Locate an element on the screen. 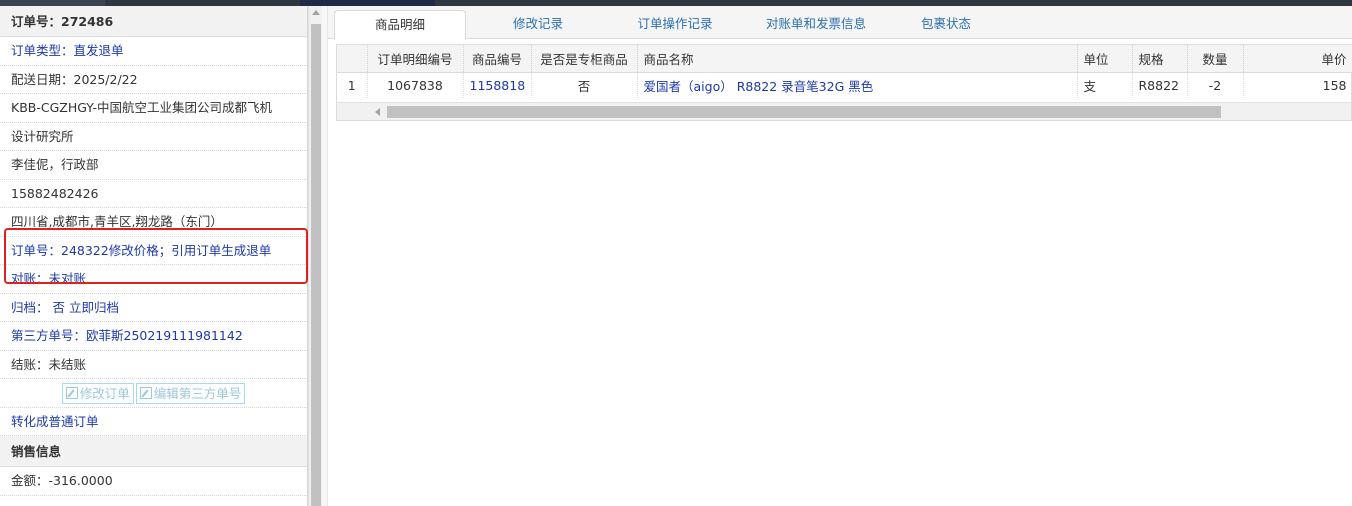 The height and width of the screenshot is (506, 1352). order-number-label: 订单号： is located at coordinates (36, 21).